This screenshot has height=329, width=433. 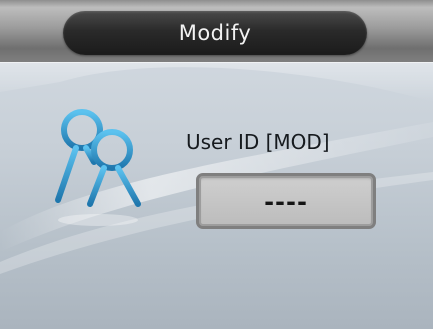 I want to click on user-id-value: ----, so click(x=286, y=202).